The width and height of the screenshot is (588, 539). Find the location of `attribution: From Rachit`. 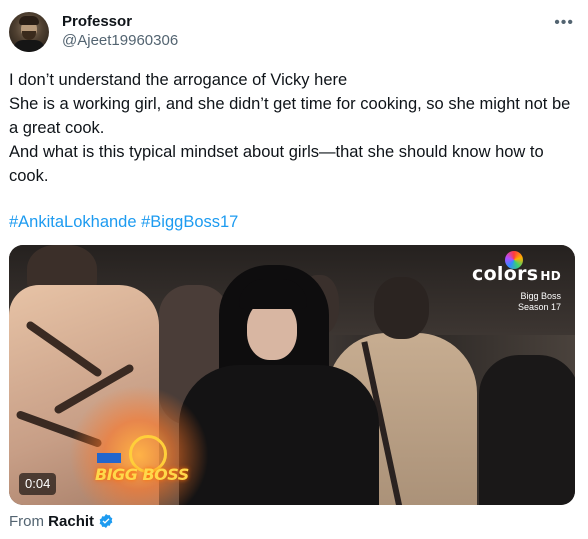

attribution: From Rachit is located at coordinates (61, 522).